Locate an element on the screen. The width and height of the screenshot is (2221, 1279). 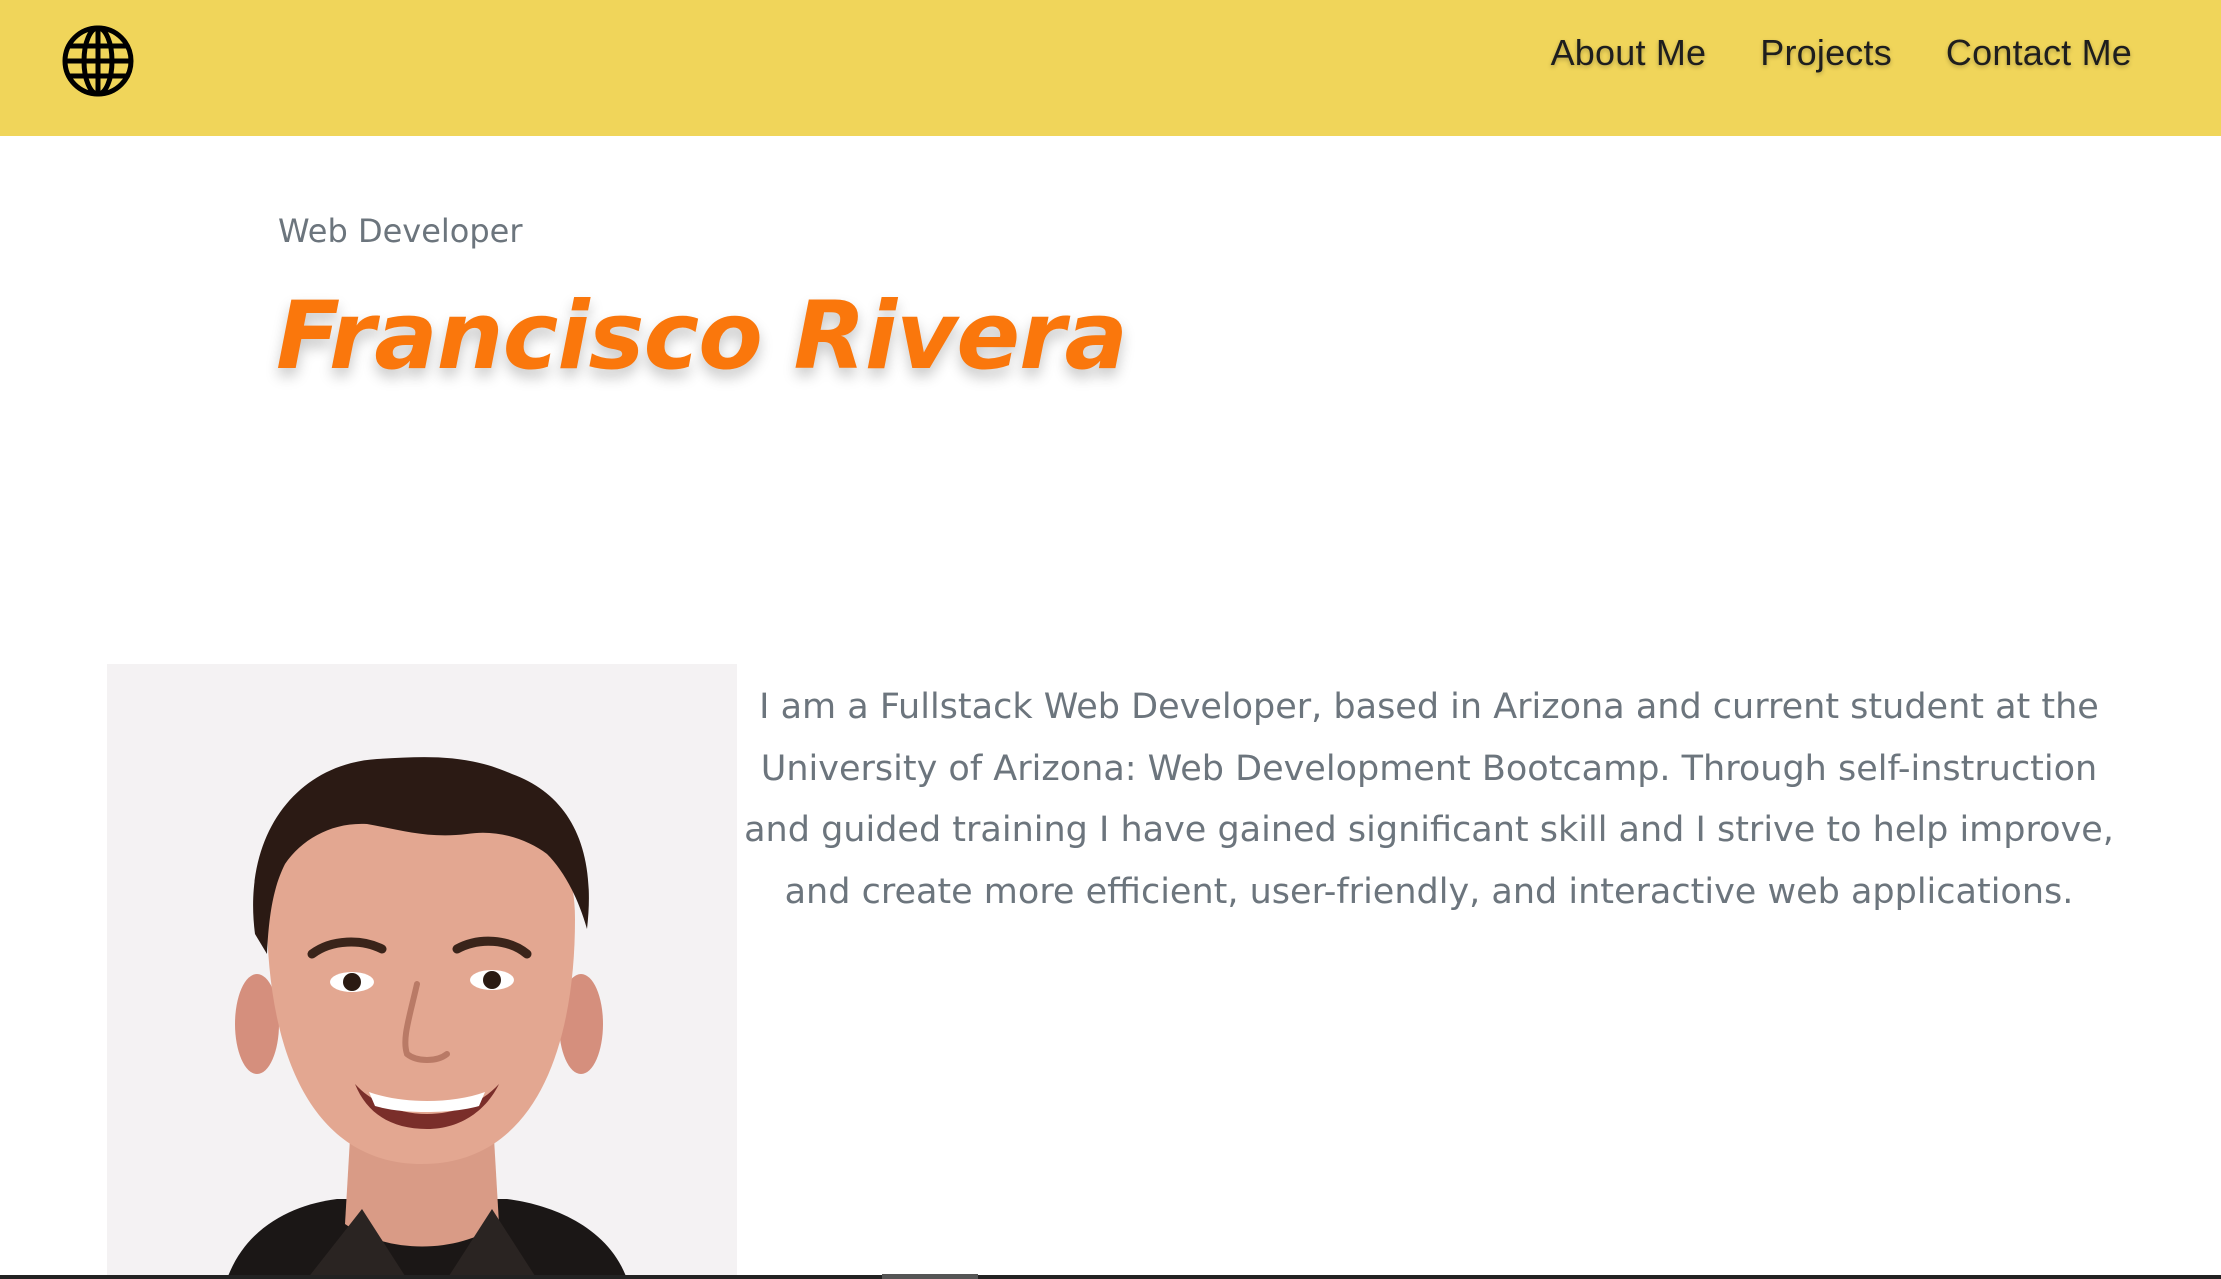
profile-photo-illustration is located at coordinates (422, 971).